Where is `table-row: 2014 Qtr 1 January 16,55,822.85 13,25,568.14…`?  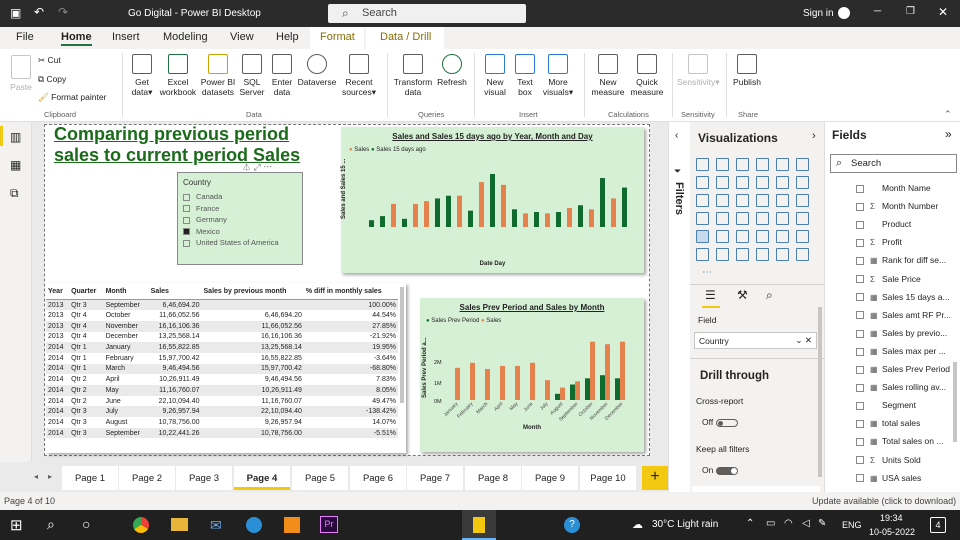 table-row: 2014 Qtr 1 January 16,55,822.85 13,25,568.14… is located at coordinates (222, 347).